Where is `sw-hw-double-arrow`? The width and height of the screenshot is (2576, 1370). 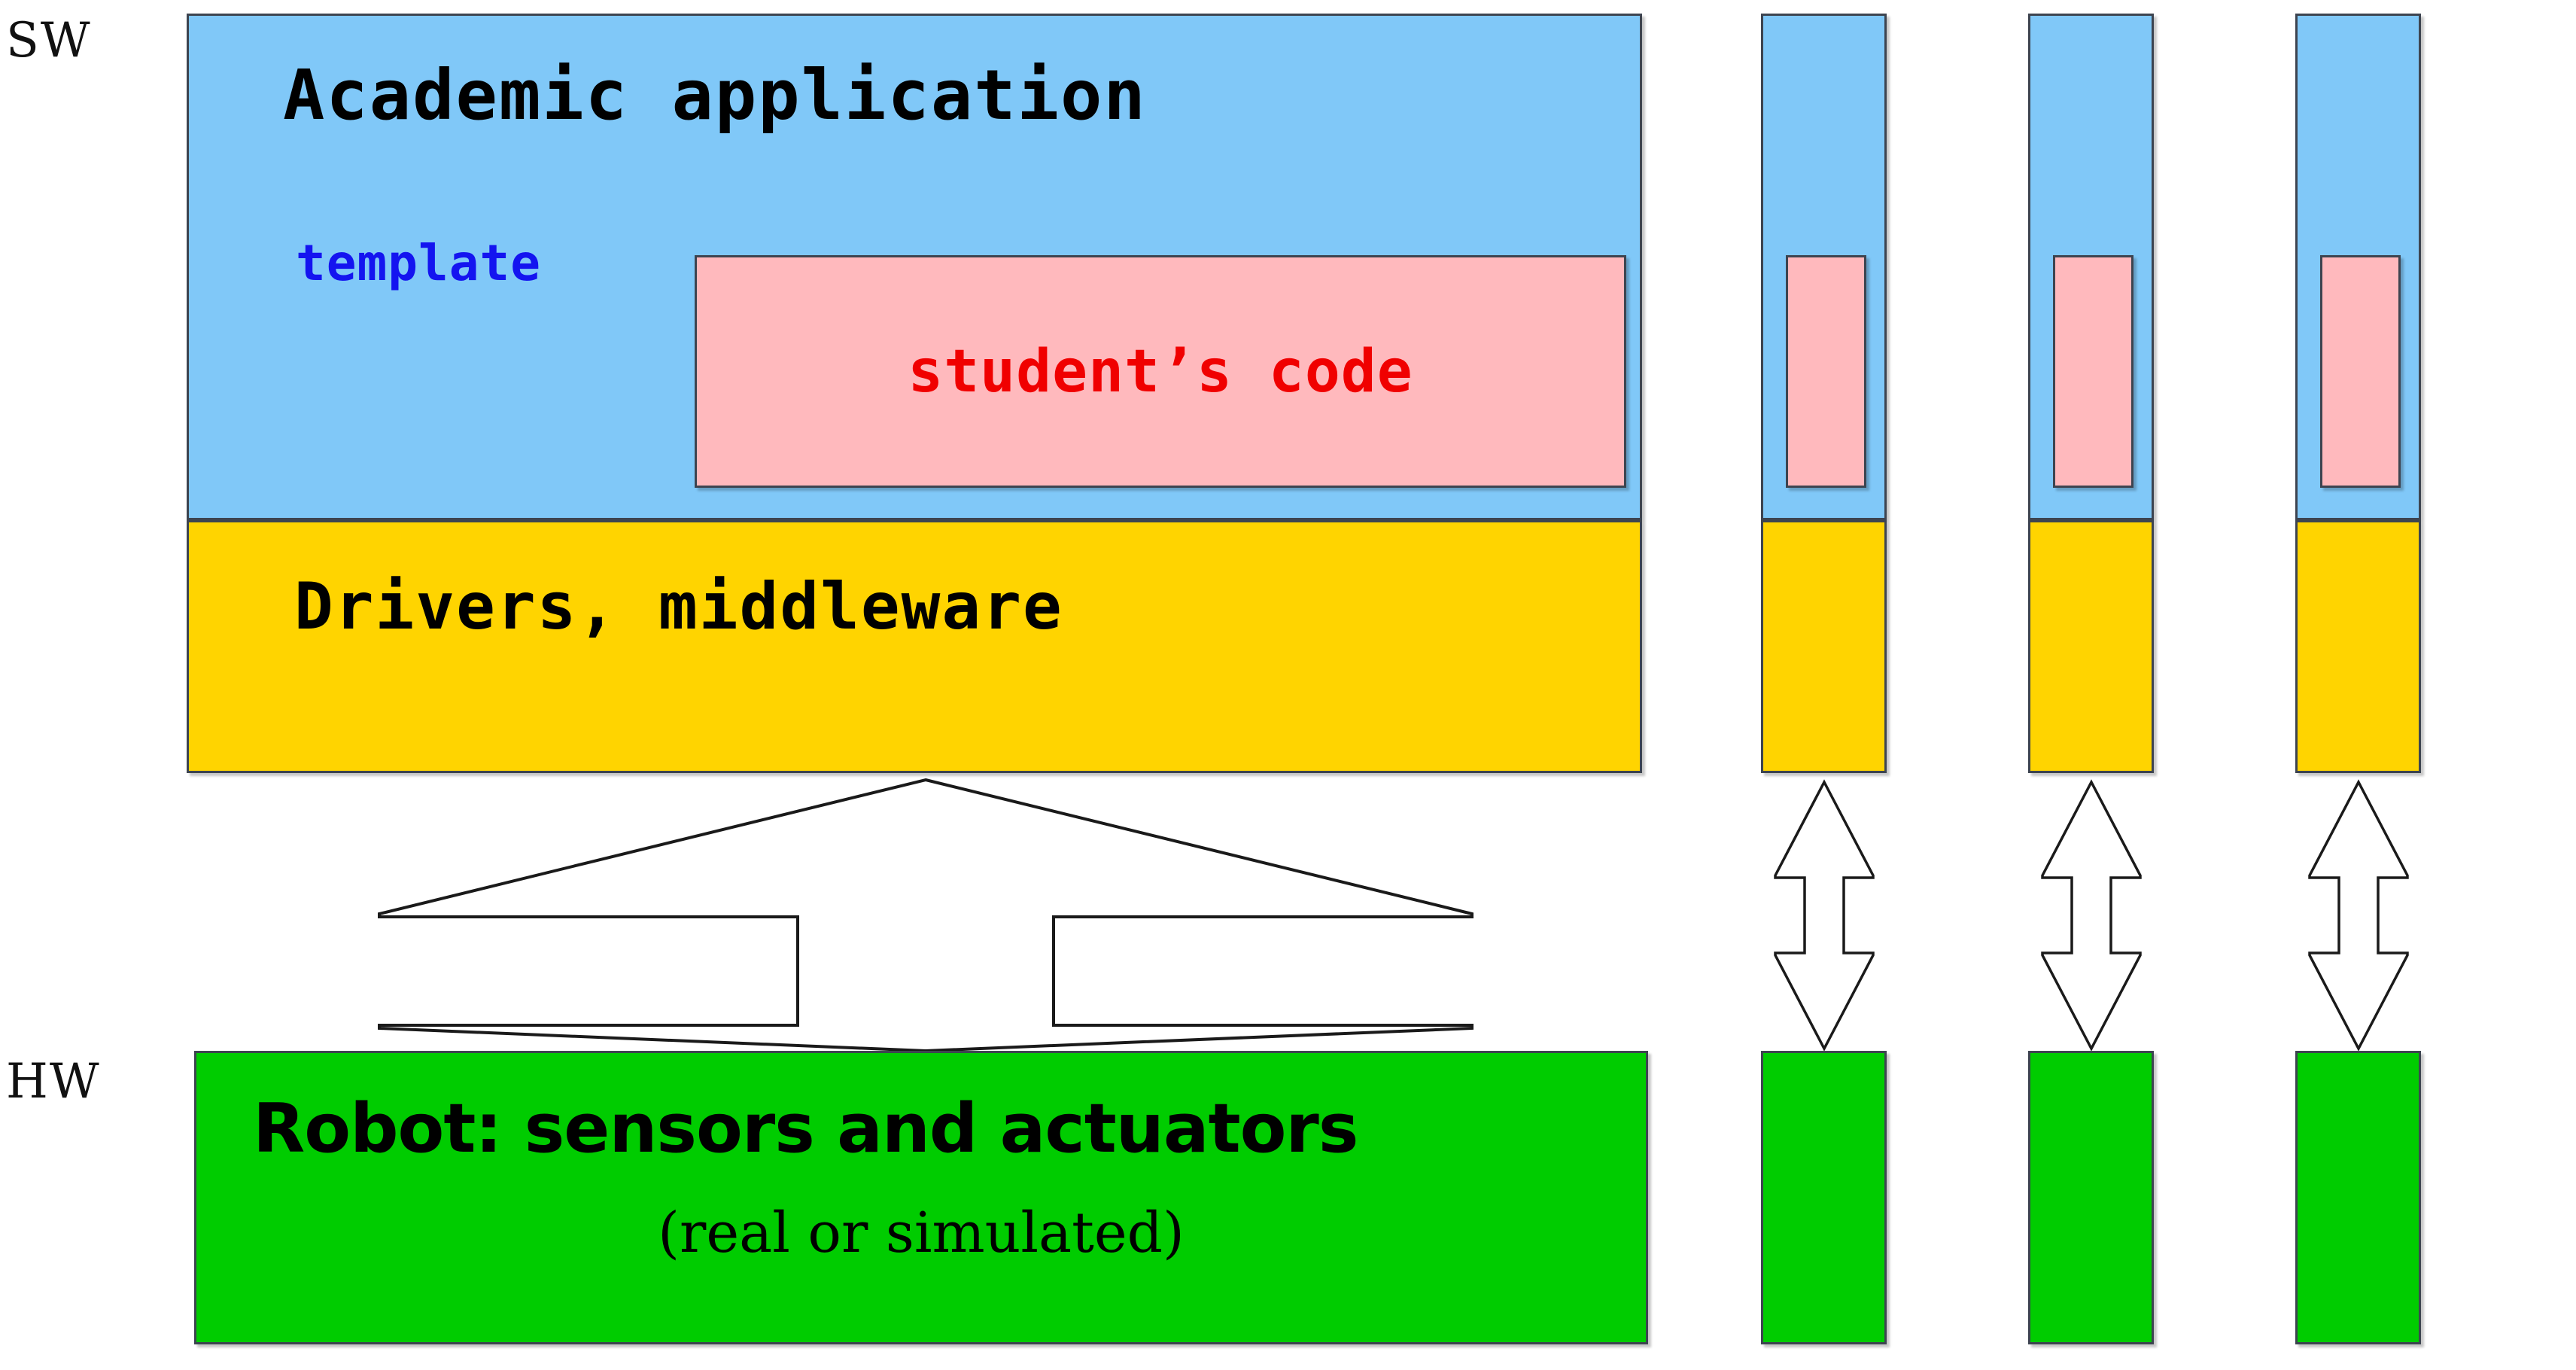 sw-hw-double-arrow is located at coordinates (925, 915).